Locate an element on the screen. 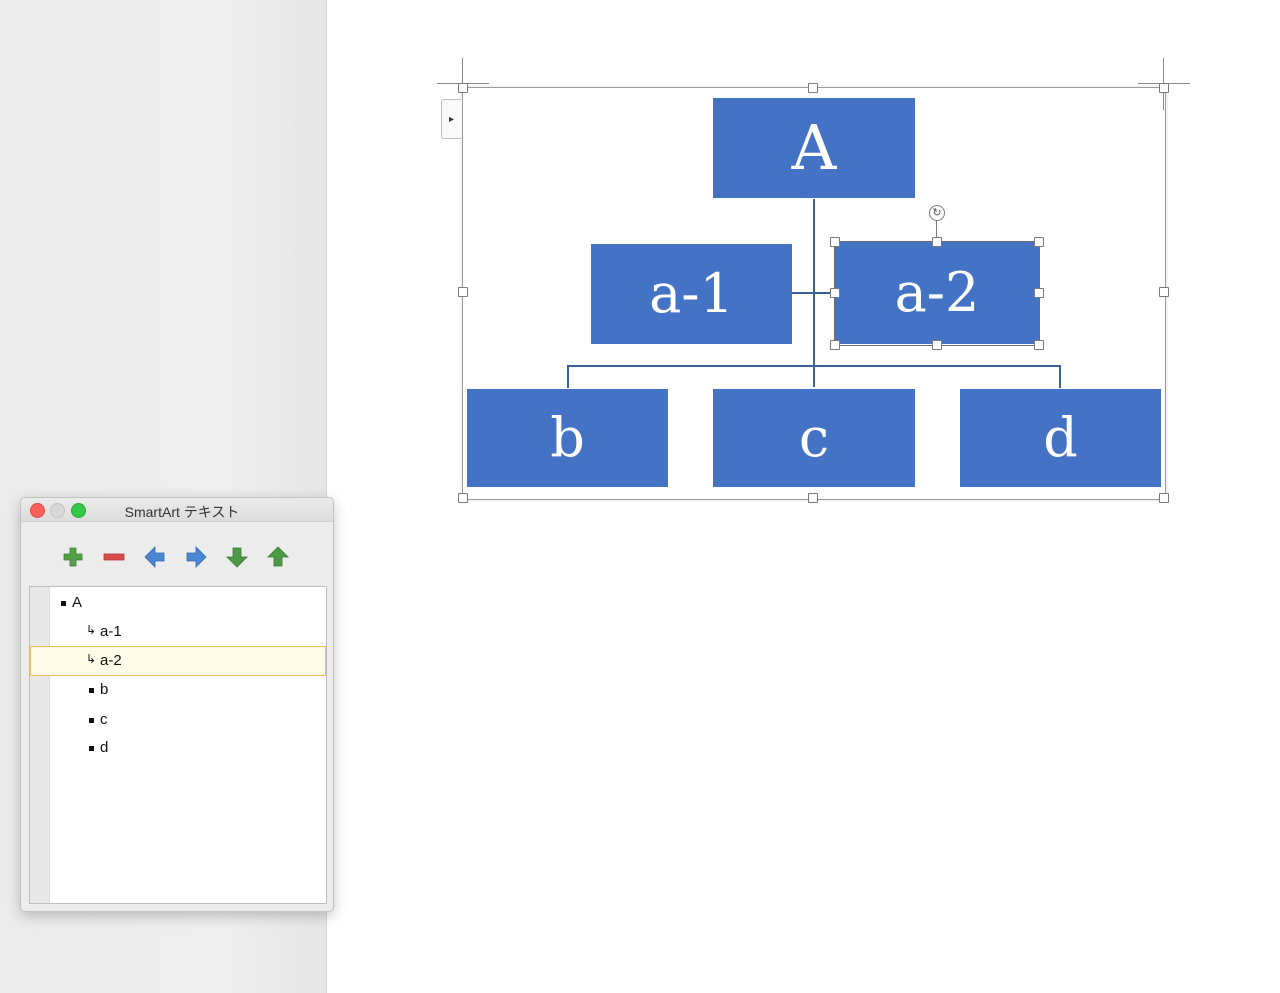 The image size is (1280, 993). shape-child-d: d is located at coordinates (1060, 438).